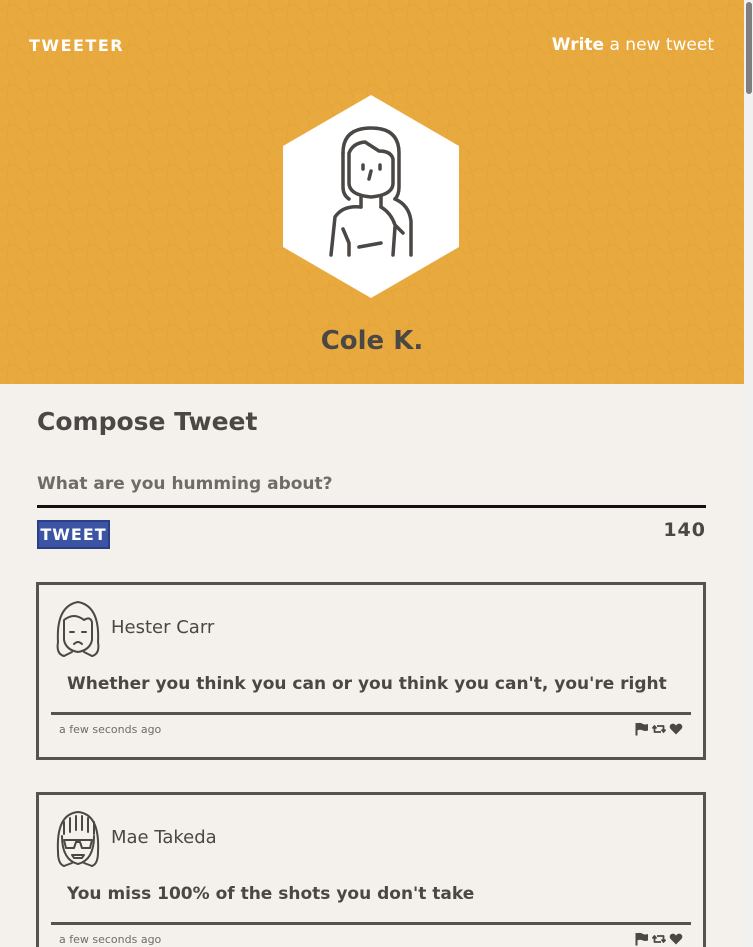  Describe the element at coordinates (578, 45) in the screenshot. I see `write-link-bold: Write` at that location.